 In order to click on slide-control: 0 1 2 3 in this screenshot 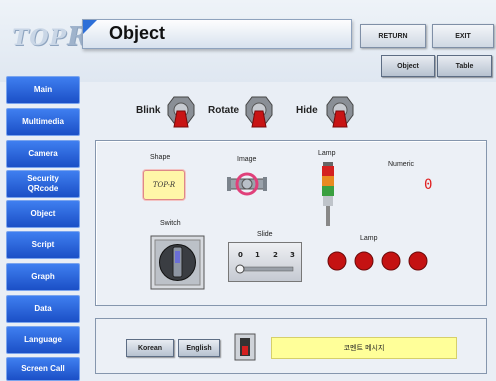, I will do `click(265, 262)`.